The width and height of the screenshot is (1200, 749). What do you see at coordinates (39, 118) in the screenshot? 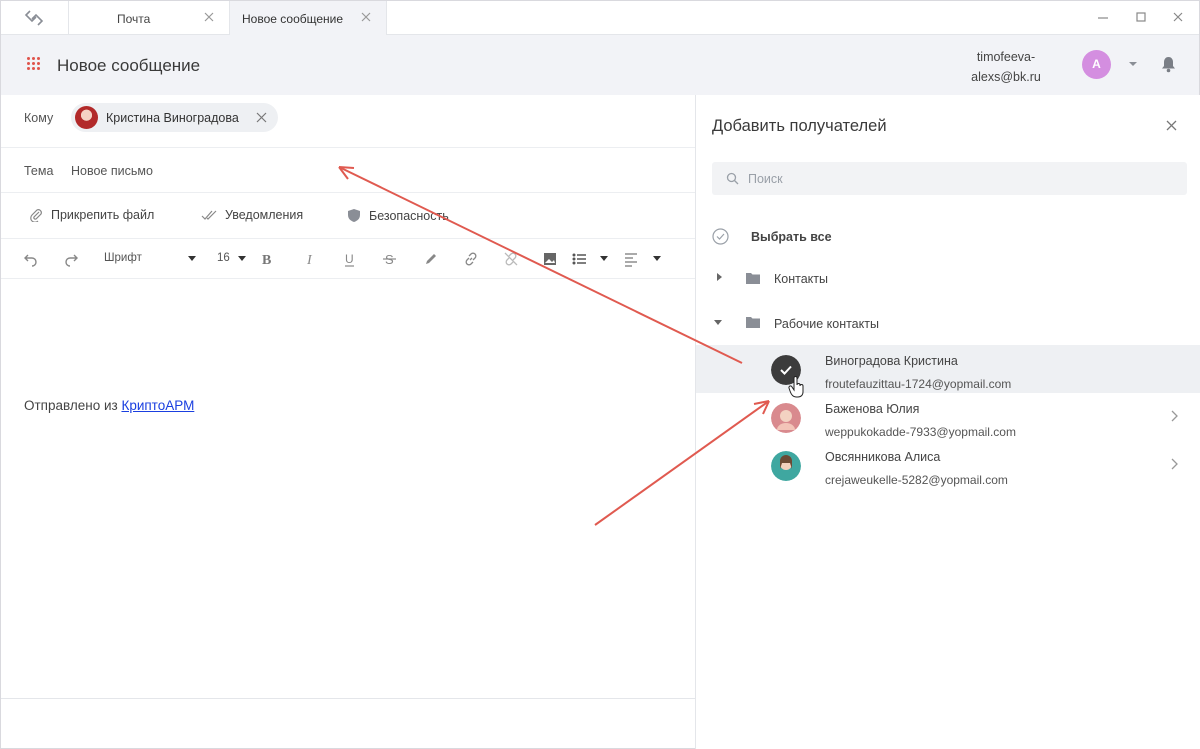
I see `to-label: Кому` at bounding box center [39, 118].